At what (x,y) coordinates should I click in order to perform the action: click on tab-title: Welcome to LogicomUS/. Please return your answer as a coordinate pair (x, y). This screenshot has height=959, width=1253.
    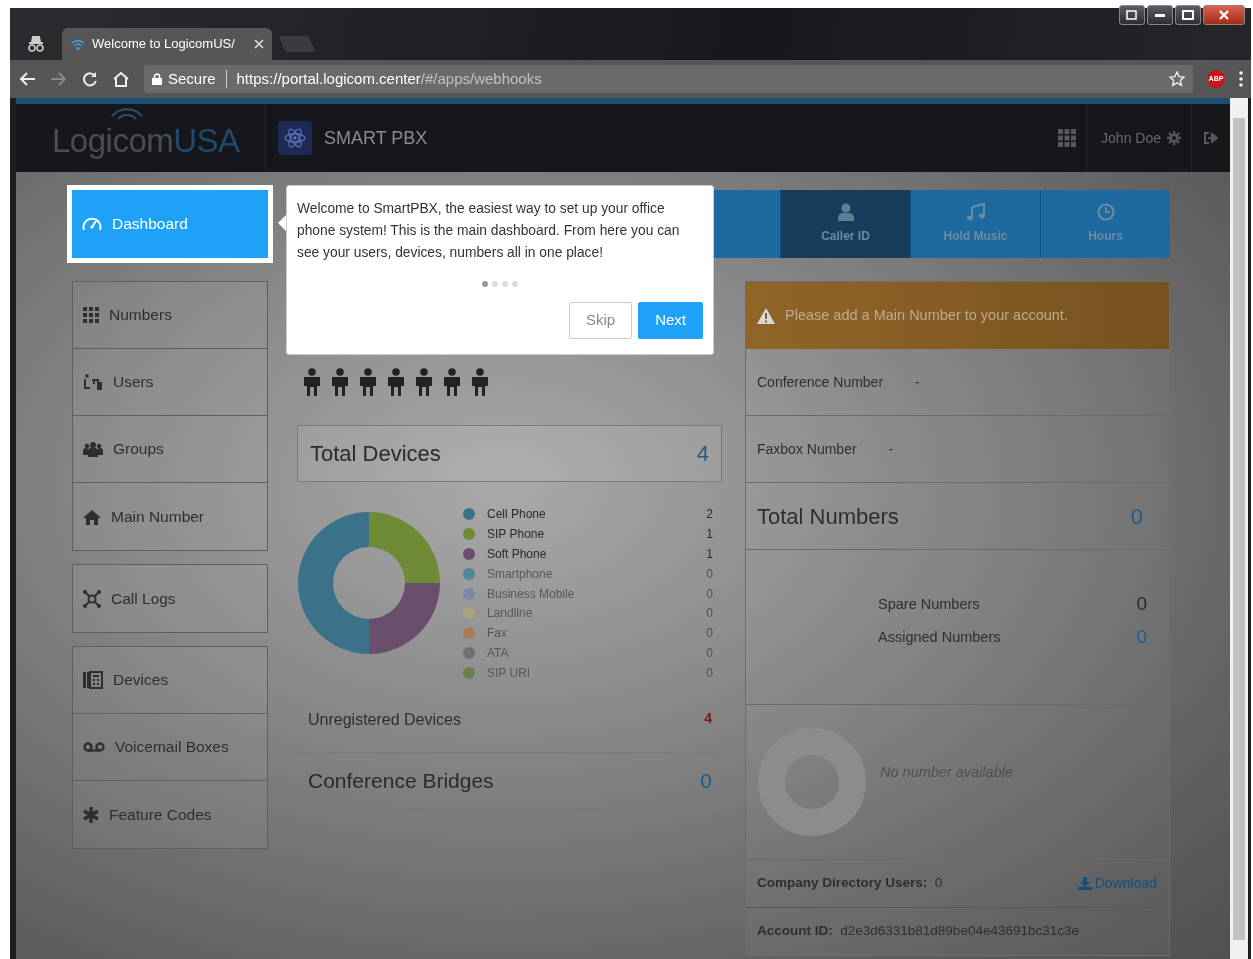
    Looking at the image, I should click on (164, 44).